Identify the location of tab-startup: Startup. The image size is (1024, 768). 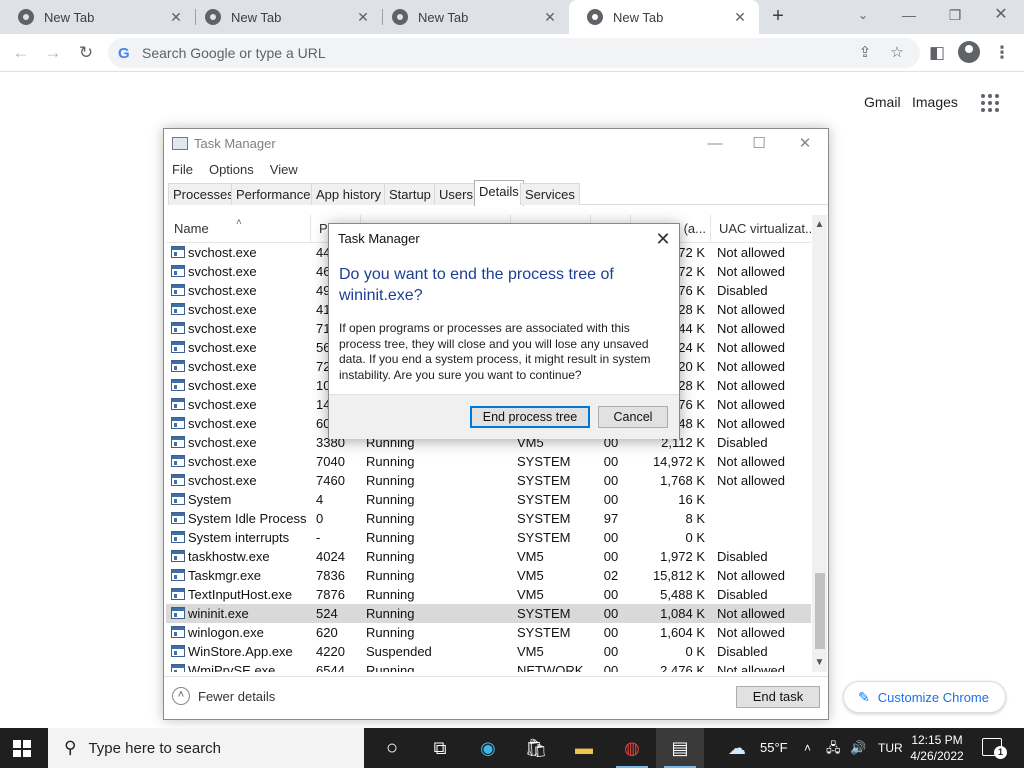
(410, 194).